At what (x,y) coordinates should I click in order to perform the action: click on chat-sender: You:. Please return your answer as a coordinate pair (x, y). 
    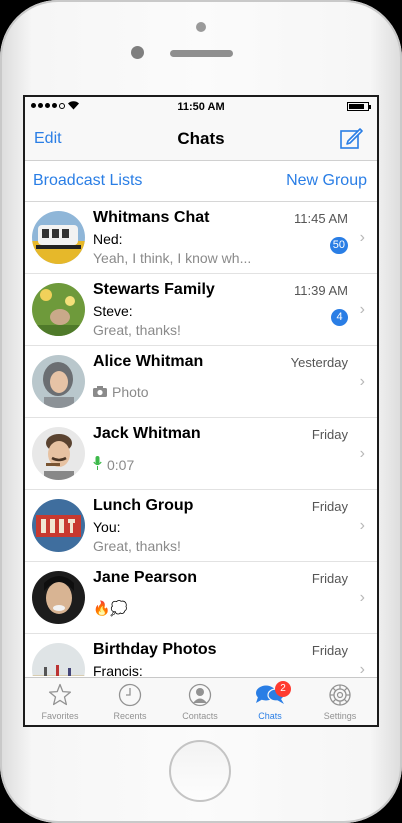
    Looking at the image, I should click on (107, 527).